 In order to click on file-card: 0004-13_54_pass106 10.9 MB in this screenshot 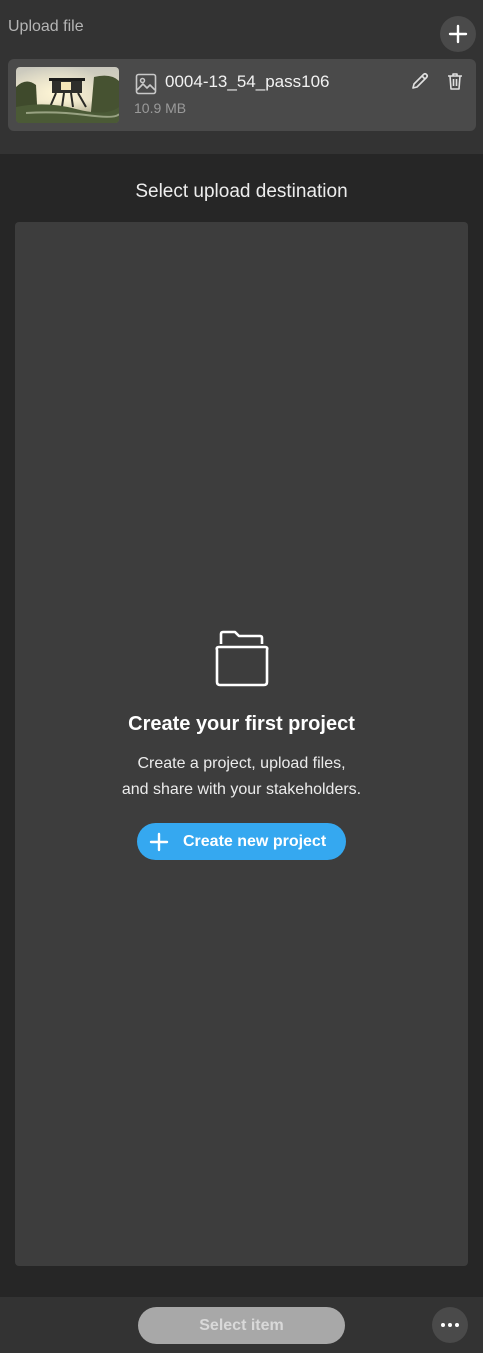, I will do `click(242, 95)`.